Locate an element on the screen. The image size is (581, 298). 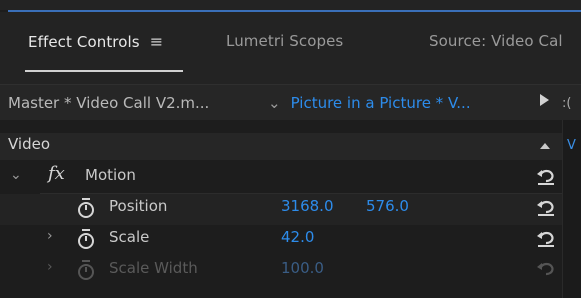
collapse-up-icon is located at coordinates (545, 146).